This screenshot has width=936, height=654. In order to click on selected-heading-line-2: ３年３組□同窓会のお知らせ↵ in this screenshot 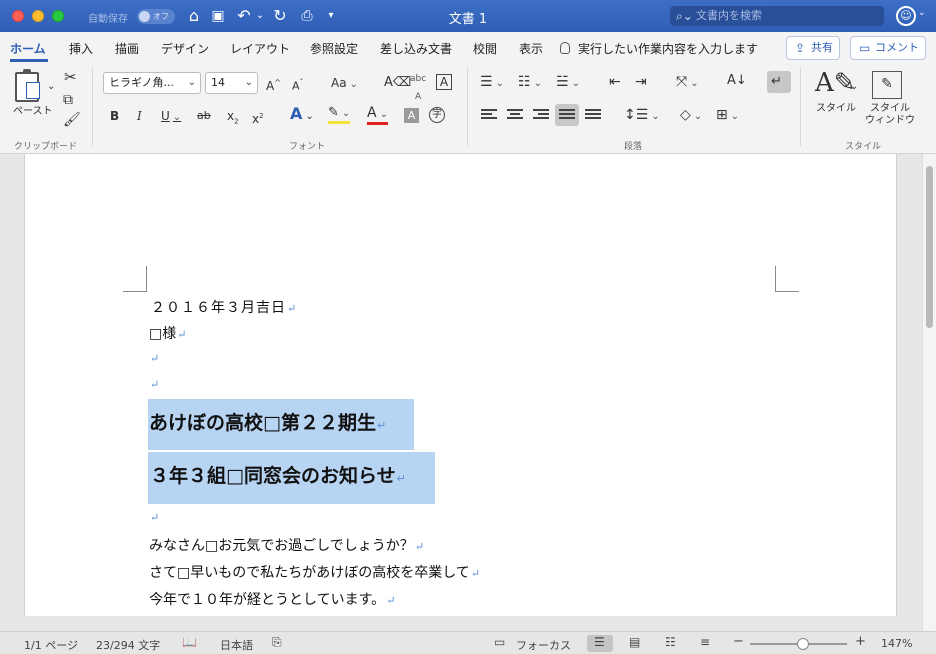, I will do `click(291, 478)`.